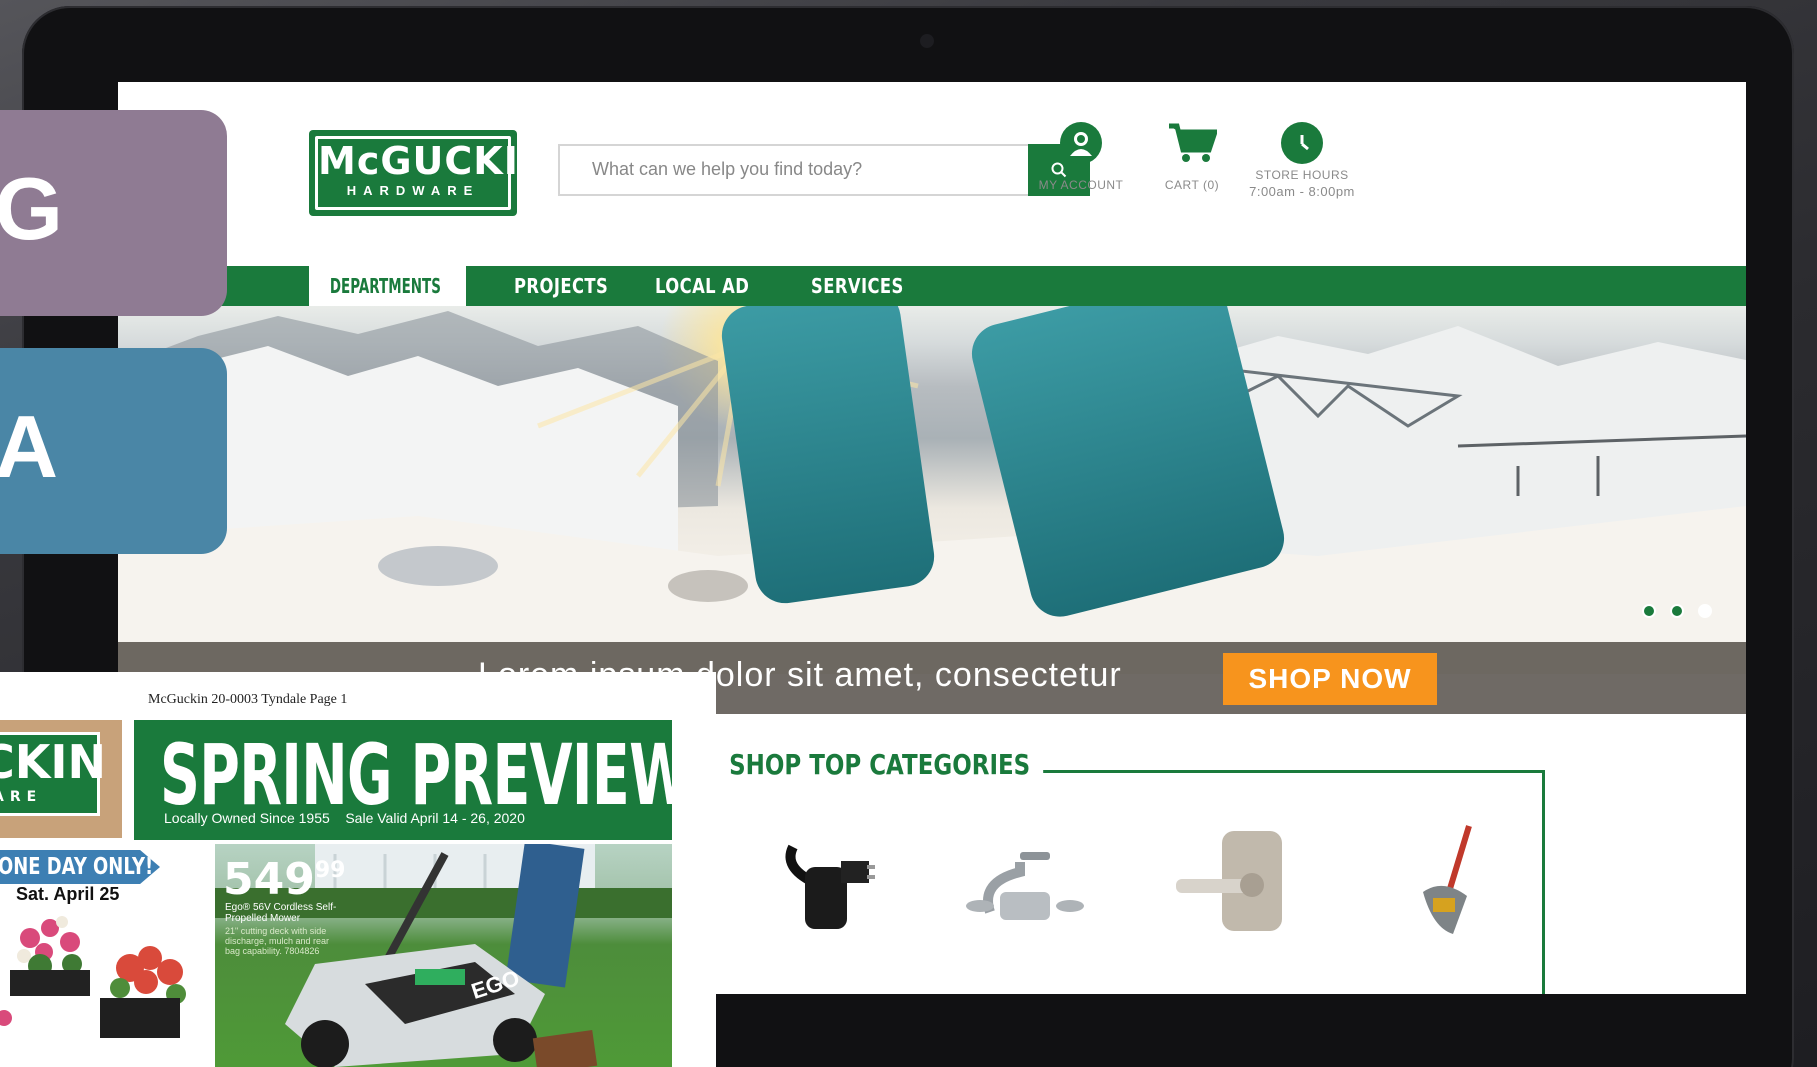 The height and width of the screenshot is (1067, 1817). Describe the element at coordinates (269, 879) in the screenshot. I see `price-main: 549` at that location.